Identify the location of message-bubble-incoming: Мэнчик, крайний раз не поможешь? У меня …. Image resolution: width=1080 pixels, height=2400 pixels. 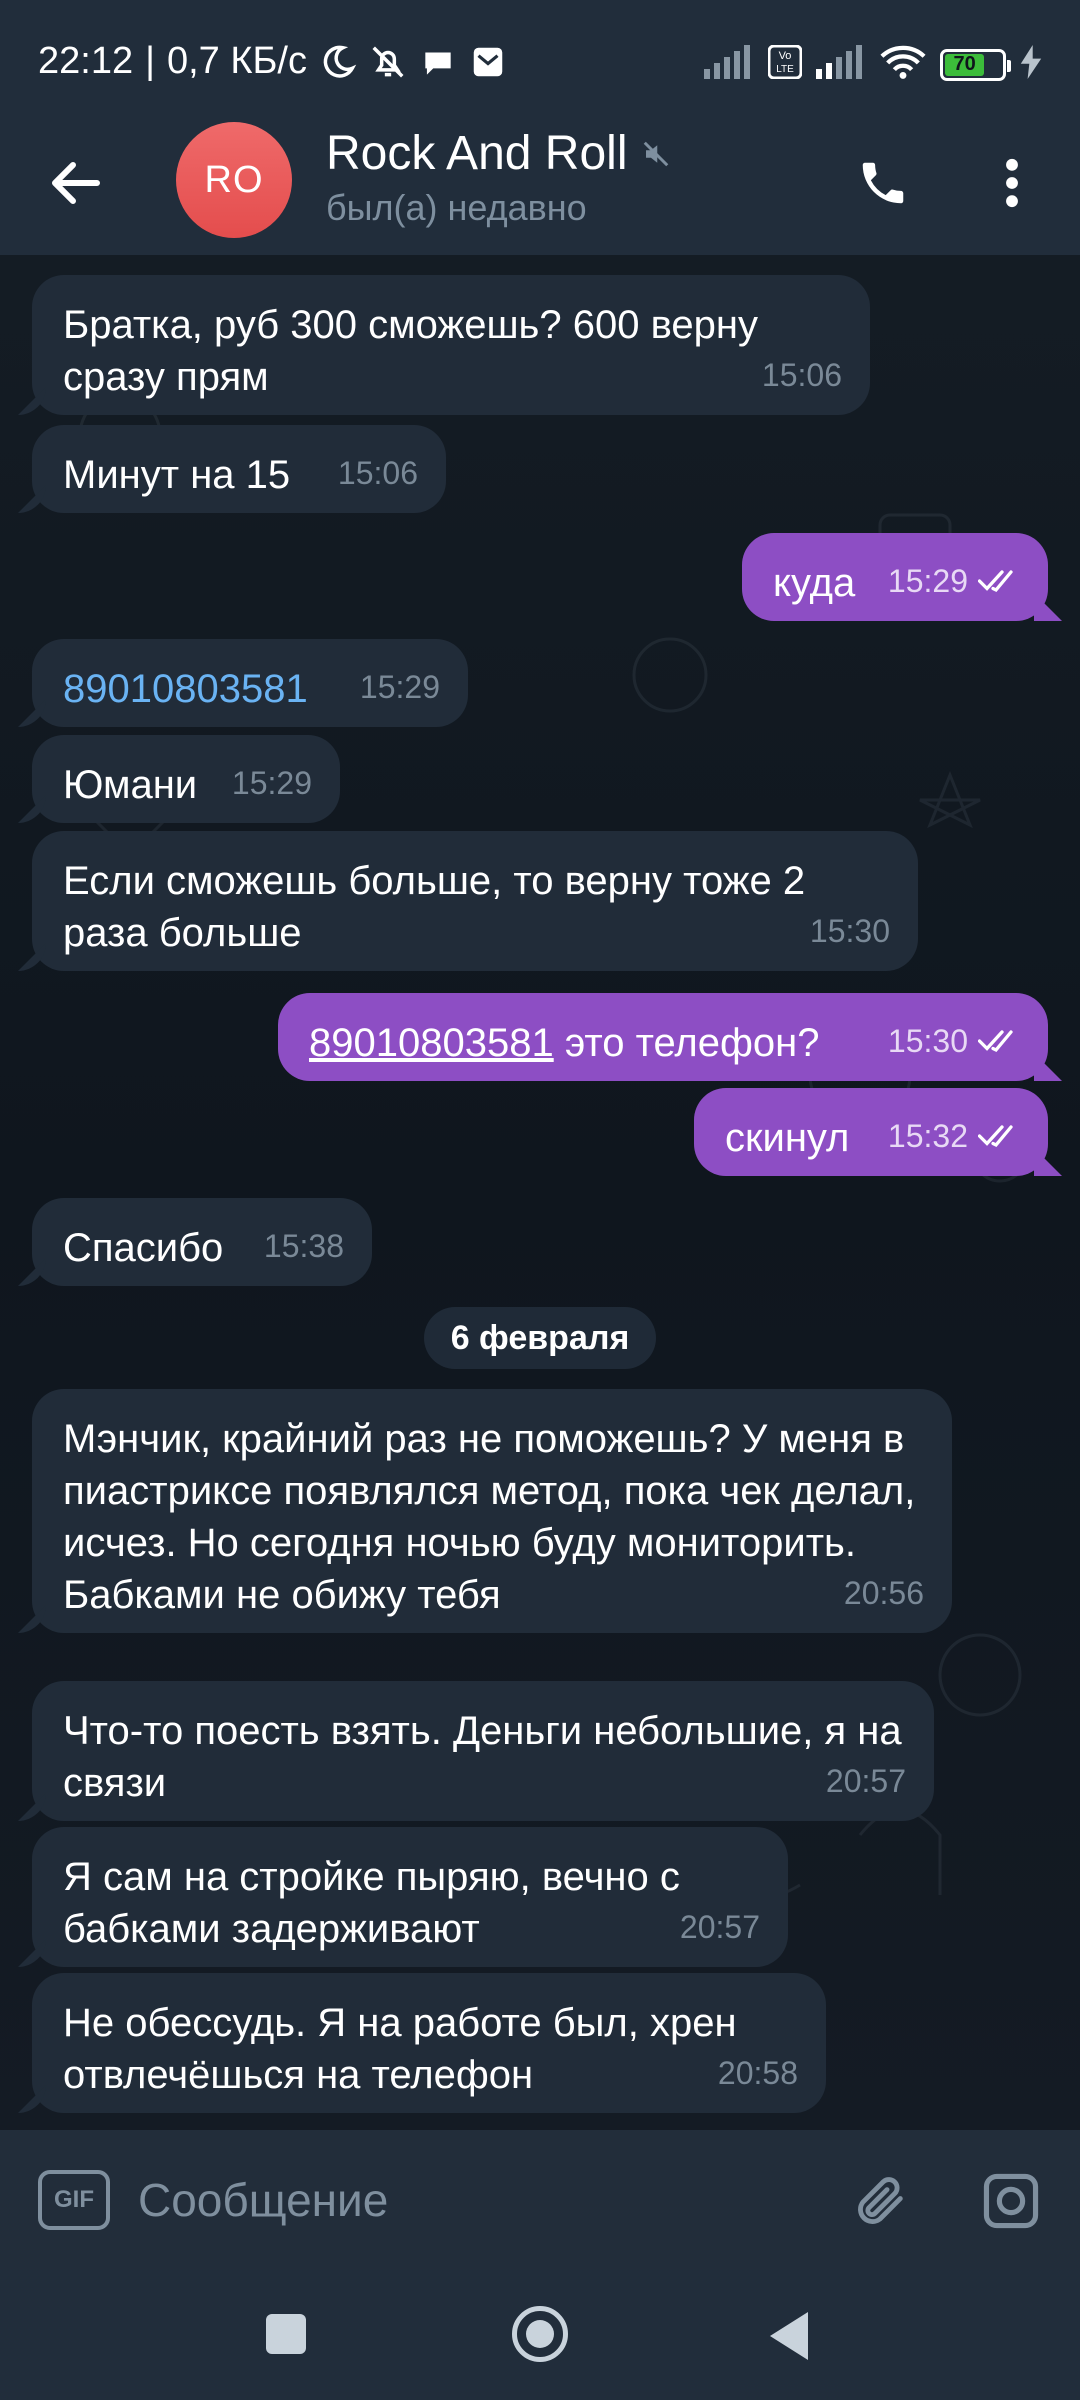
(492, 1511).